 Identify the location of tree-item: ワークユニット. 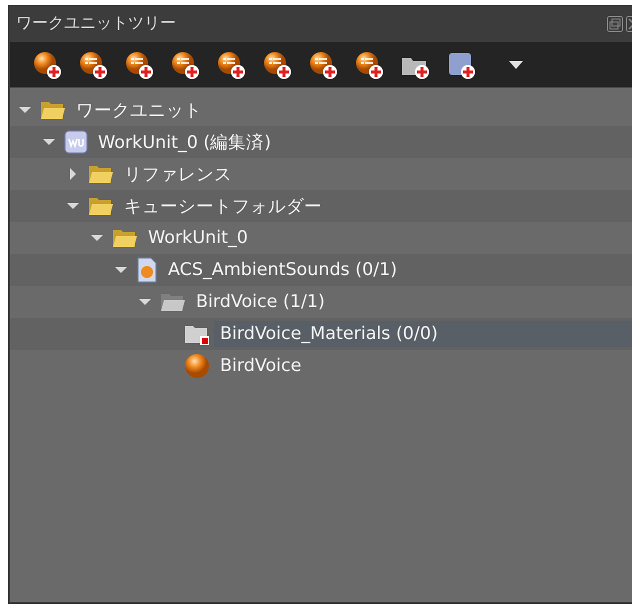
(139, 110).